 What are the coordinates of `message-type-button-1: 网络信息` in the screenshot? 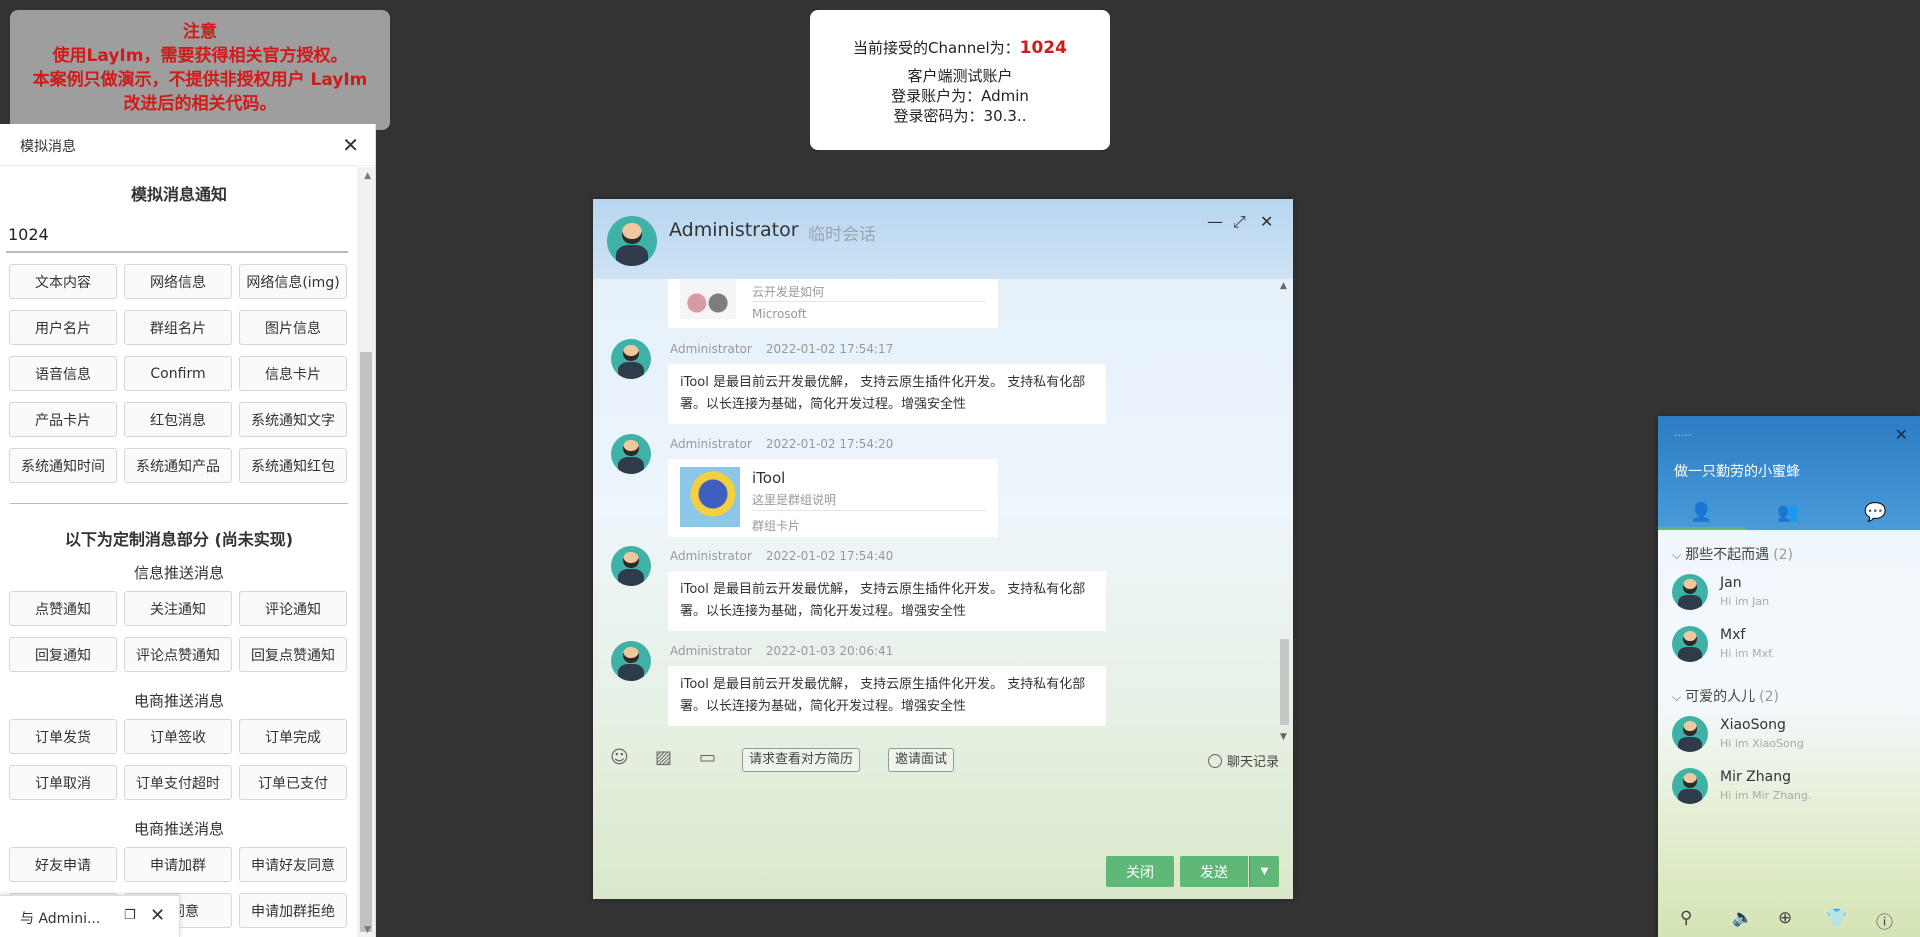 It's located at (178, 281).